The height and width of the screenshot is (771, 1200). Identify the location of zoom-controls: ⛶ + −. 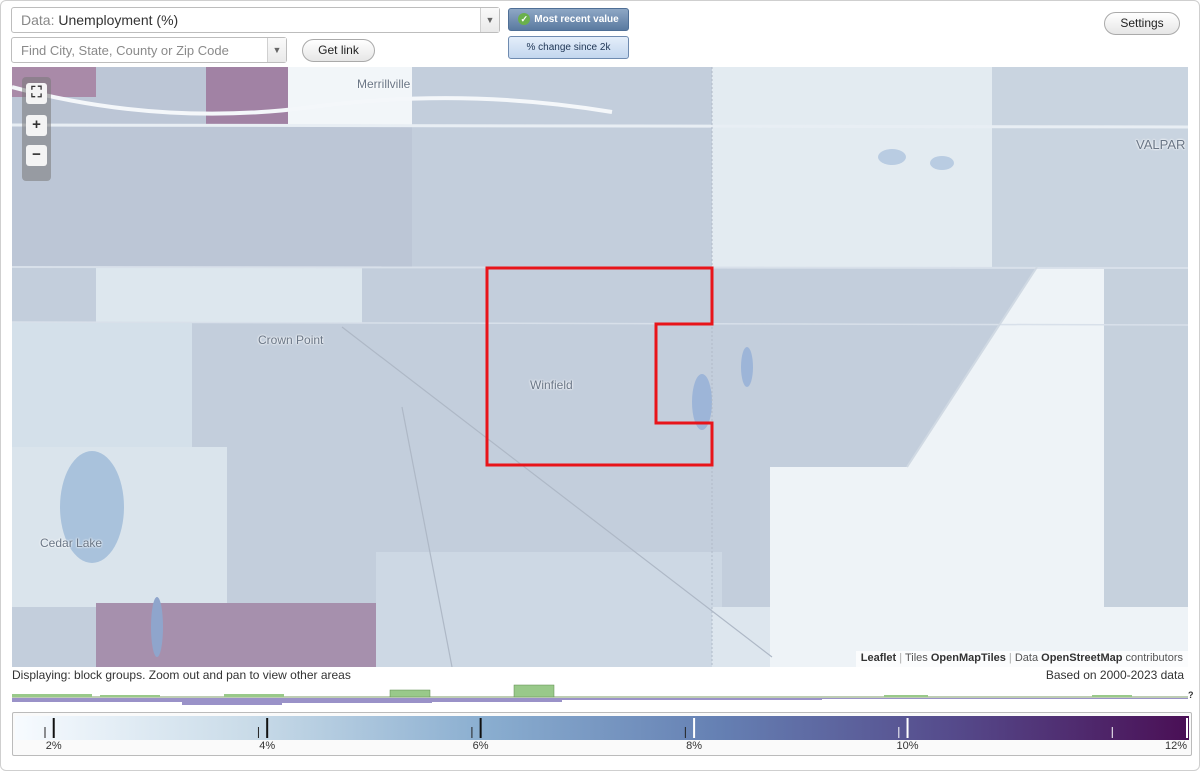
(36, 129).